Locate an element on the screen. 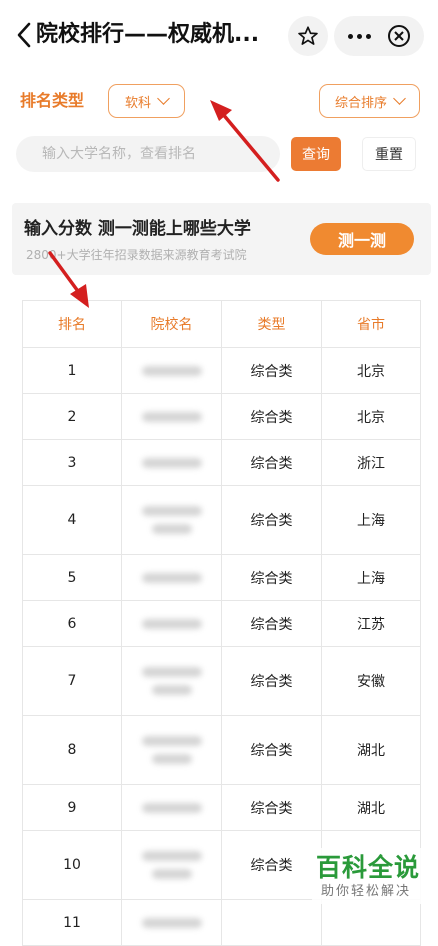 The width and height of the screenshot is (438, 946). banner-subtitle: 2800+大学往年招录数据来源教育考试院 is located at coordinates (136, 255).